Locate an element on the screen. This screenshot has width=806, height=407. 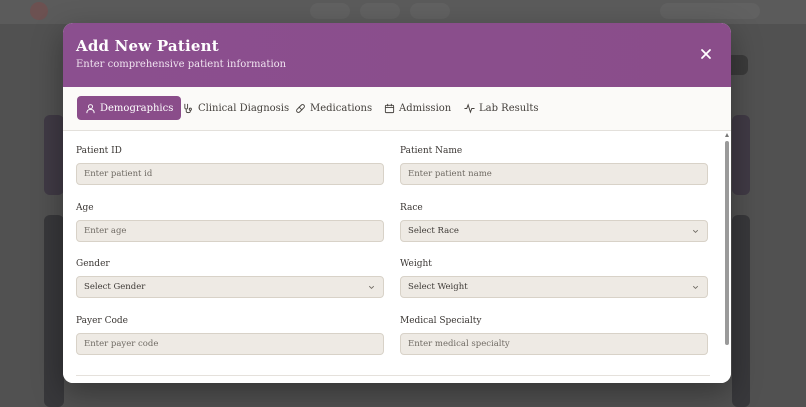
patient-id-label: Patient ID is located at coordinates (99, 151).